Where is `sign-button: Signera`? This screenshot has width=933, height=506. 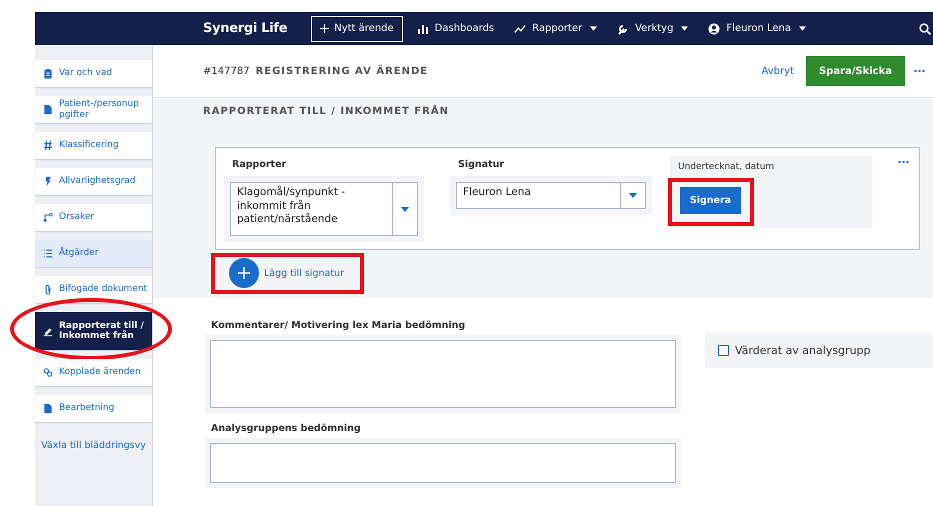
sign-button: Signera is located at coordinates (710, 200).